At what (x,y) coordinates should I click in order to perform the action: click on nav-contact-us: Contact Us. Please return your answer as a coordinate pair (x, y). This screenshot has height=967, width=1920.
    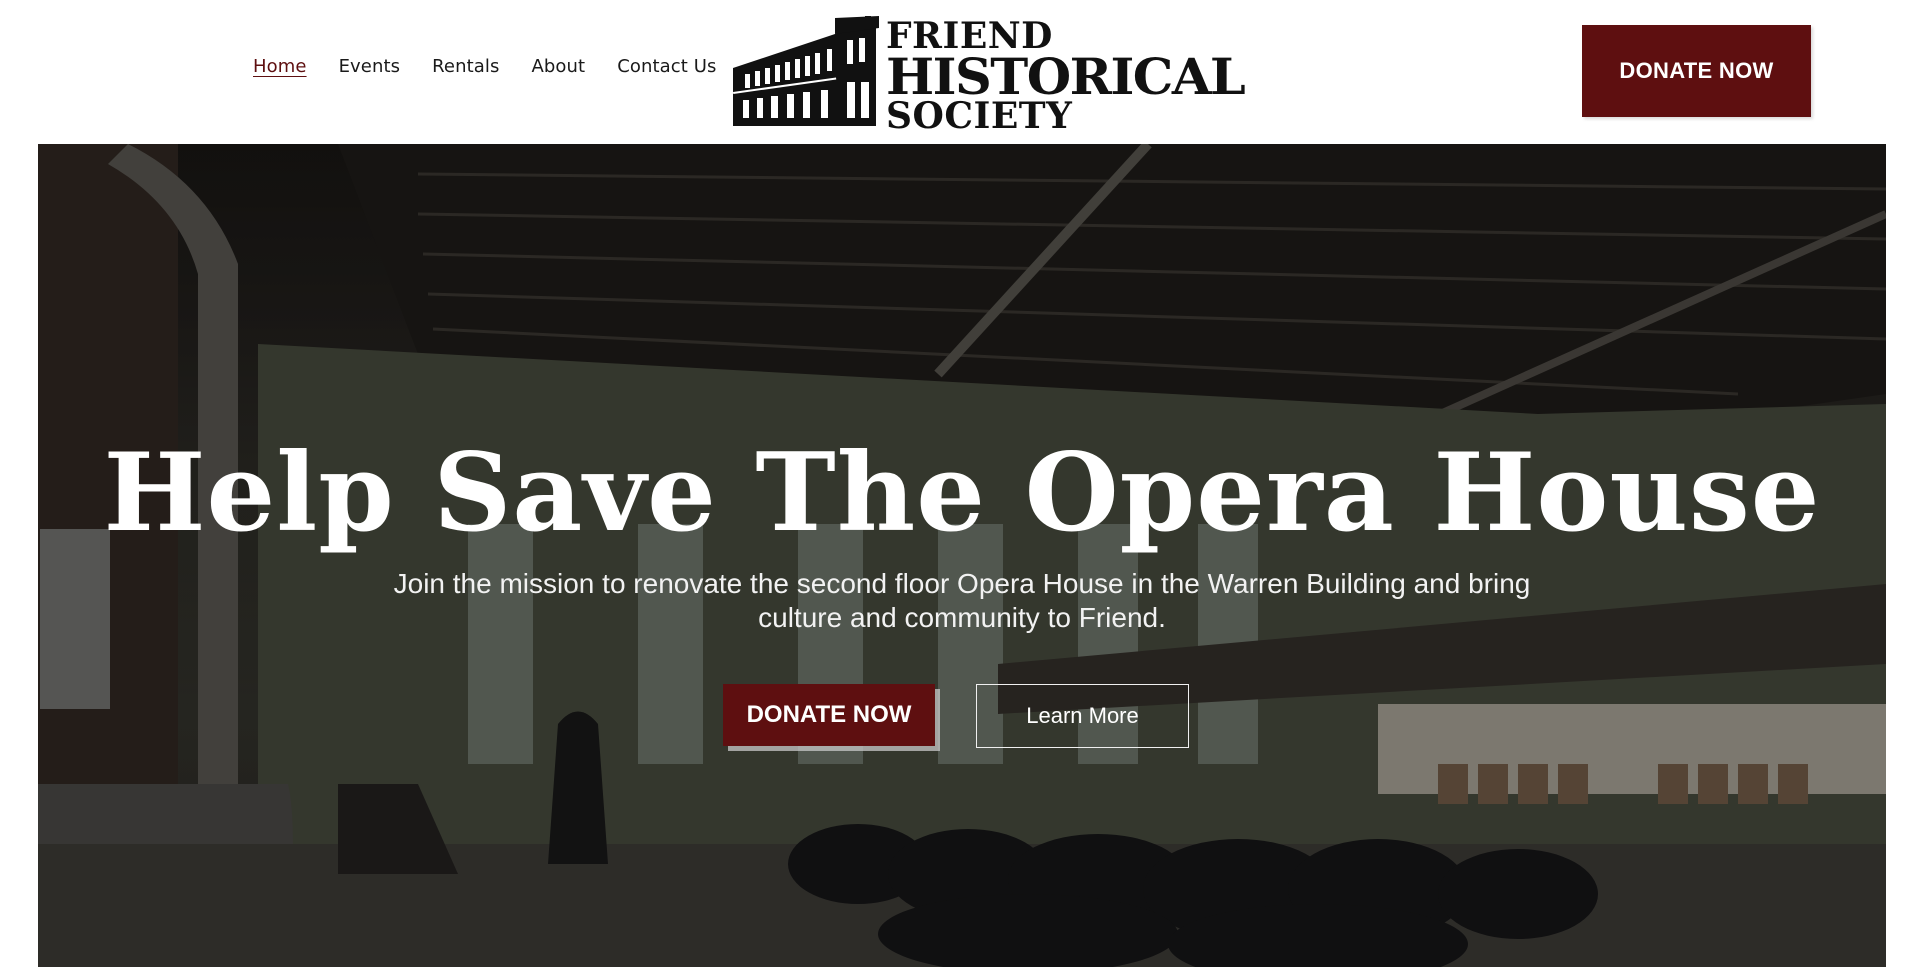
    Looking at the image, I should click on (666, 66).